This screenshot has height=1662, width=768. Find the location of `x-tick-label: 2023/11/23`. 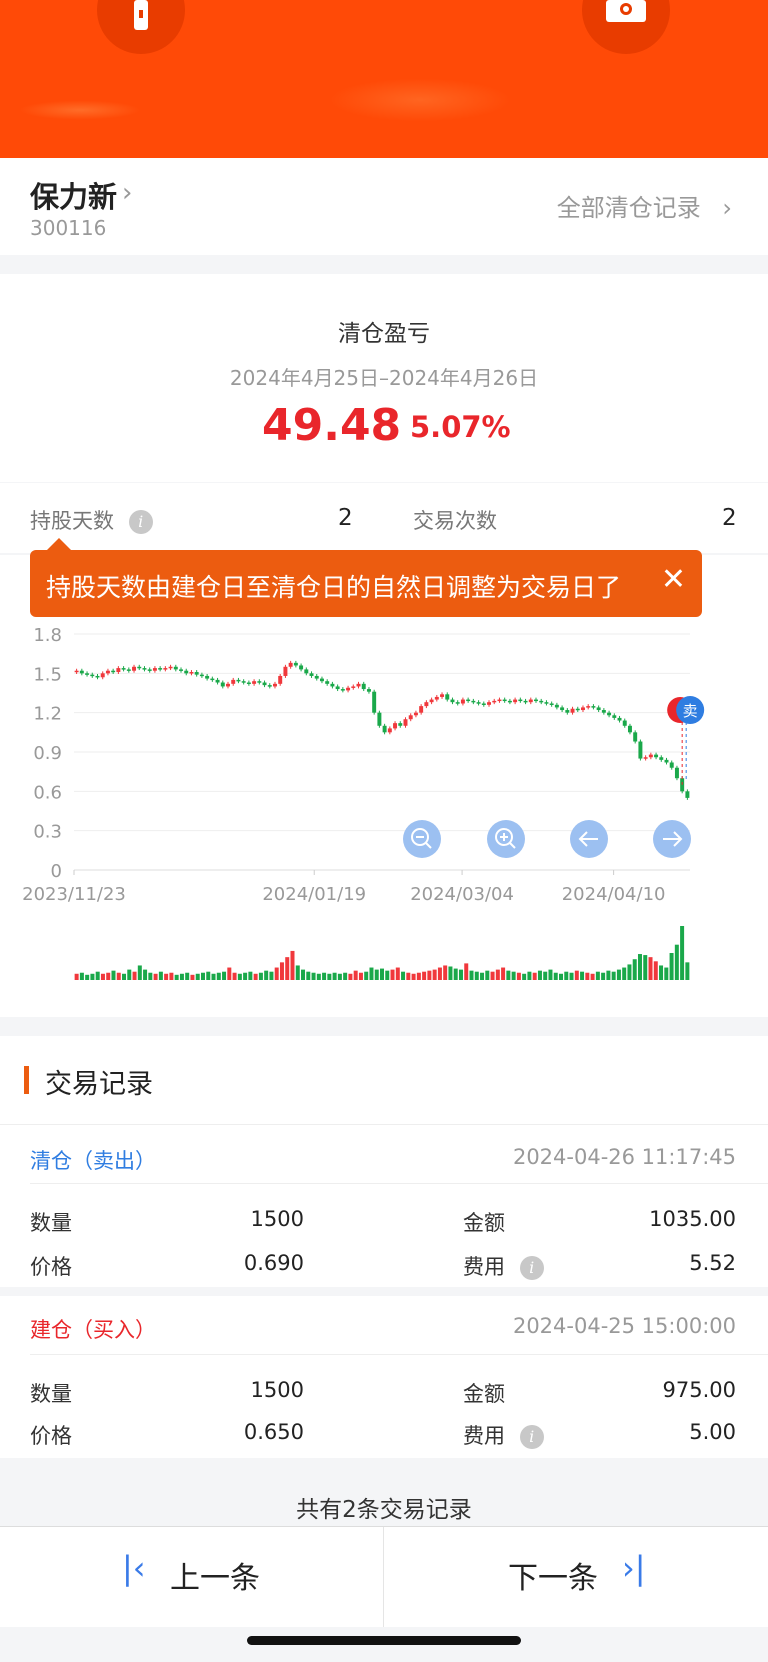

x-tick-label: 2023/11/23 is located at coordinates (74, 894).